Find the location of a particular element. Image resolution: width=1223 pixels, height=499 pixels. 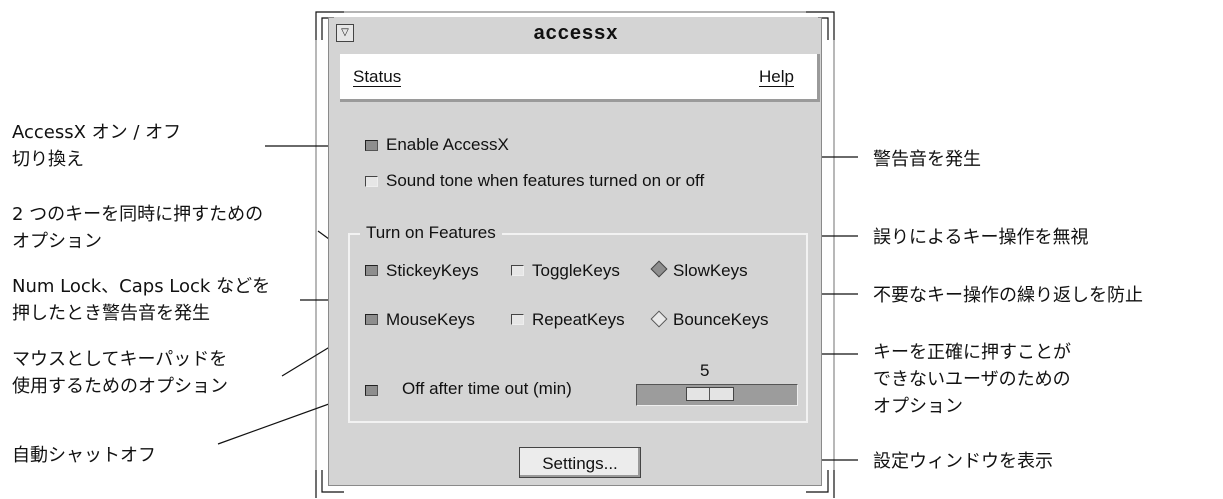

mousekeys-label: MouseKeys is located at coordinates (430, 319).